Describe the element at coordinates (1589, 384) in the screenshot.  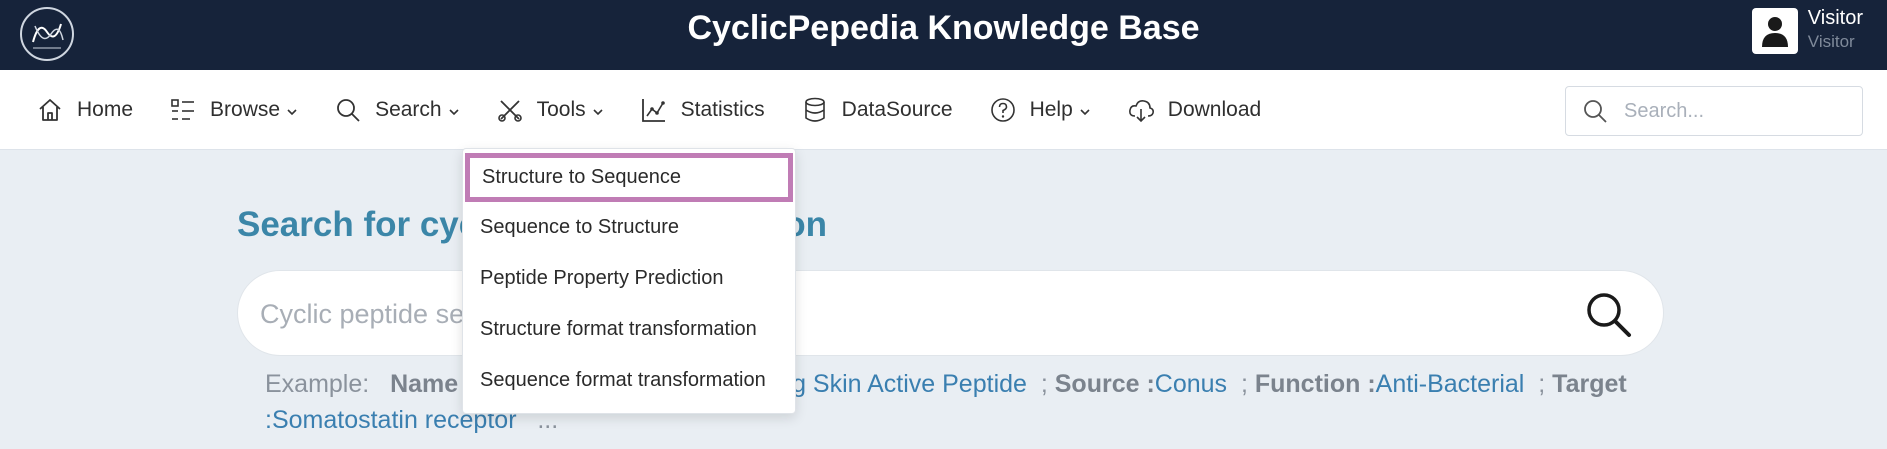
I see `example-target-key: Target` at that location.